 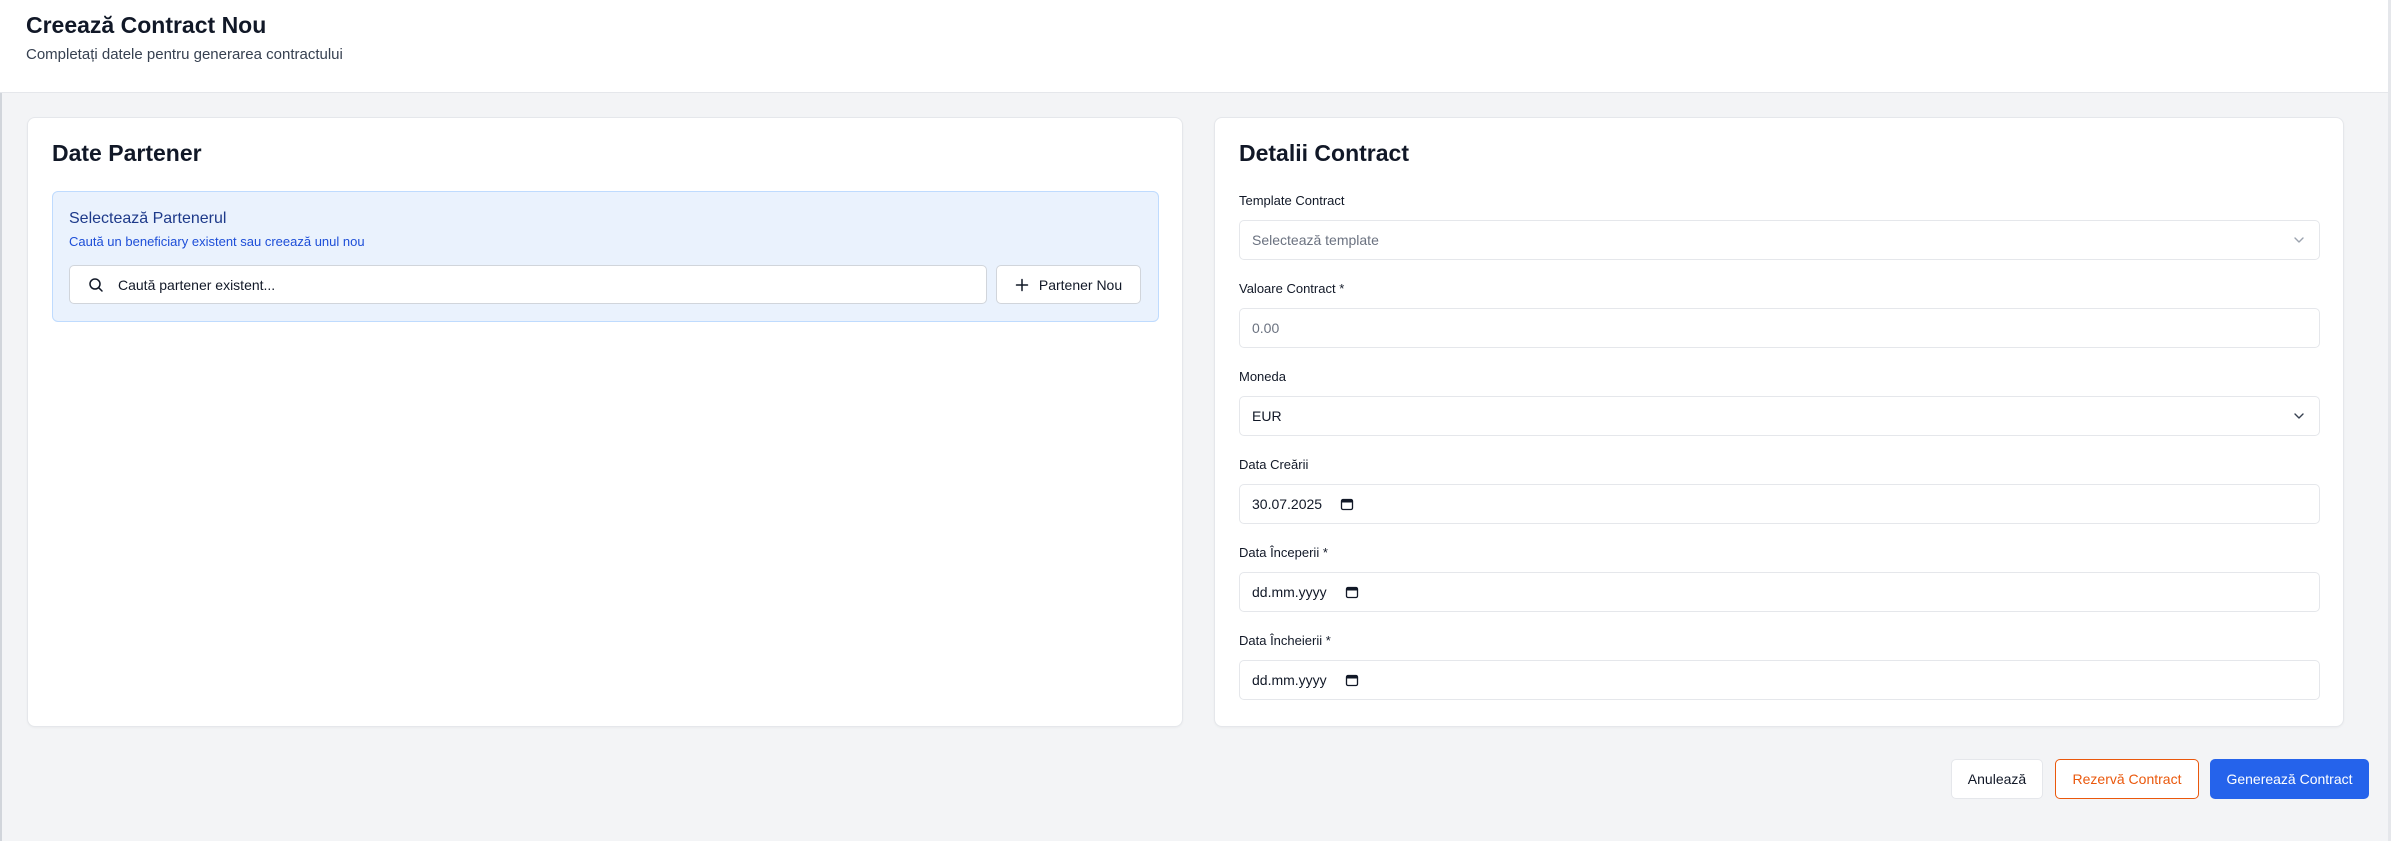 I want to click on cancel-button: Anulează, so click(x=1997, y=779).